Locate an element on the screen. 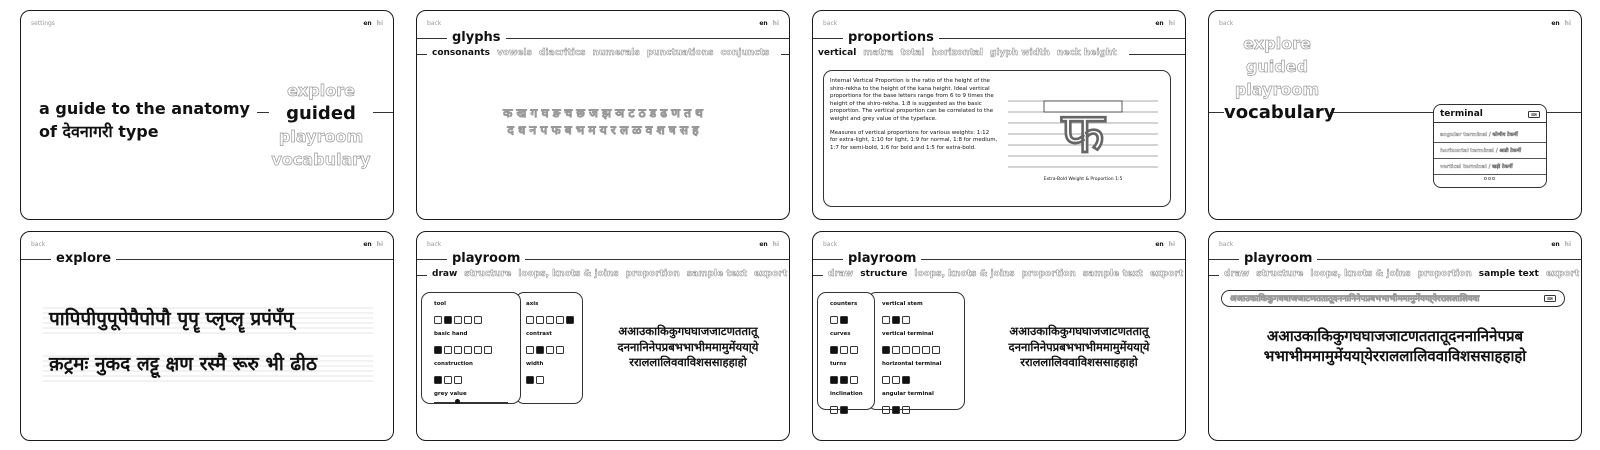  tab-draw: draw is located at coordinates (444, 274).